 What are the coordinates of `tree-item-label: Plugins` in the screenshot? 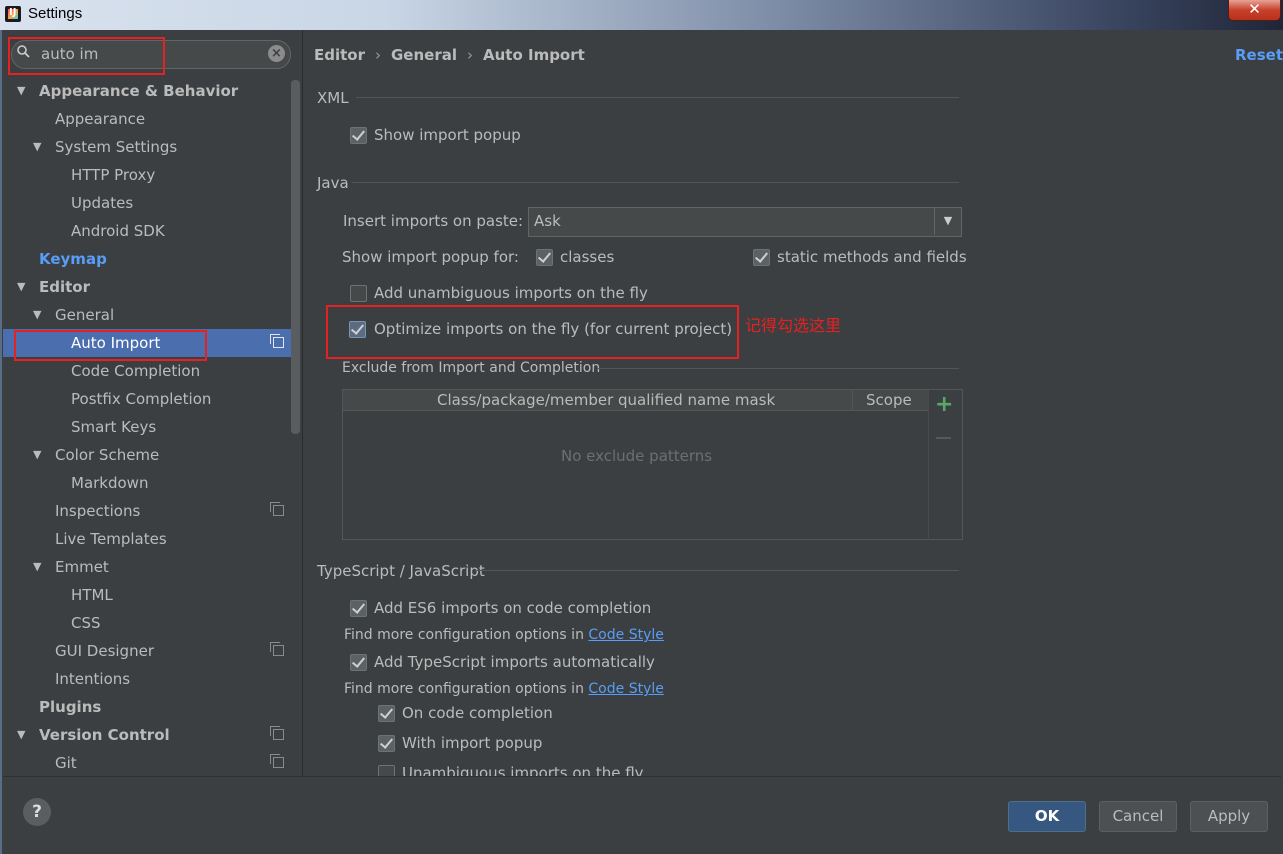 It's located at (70, 707).